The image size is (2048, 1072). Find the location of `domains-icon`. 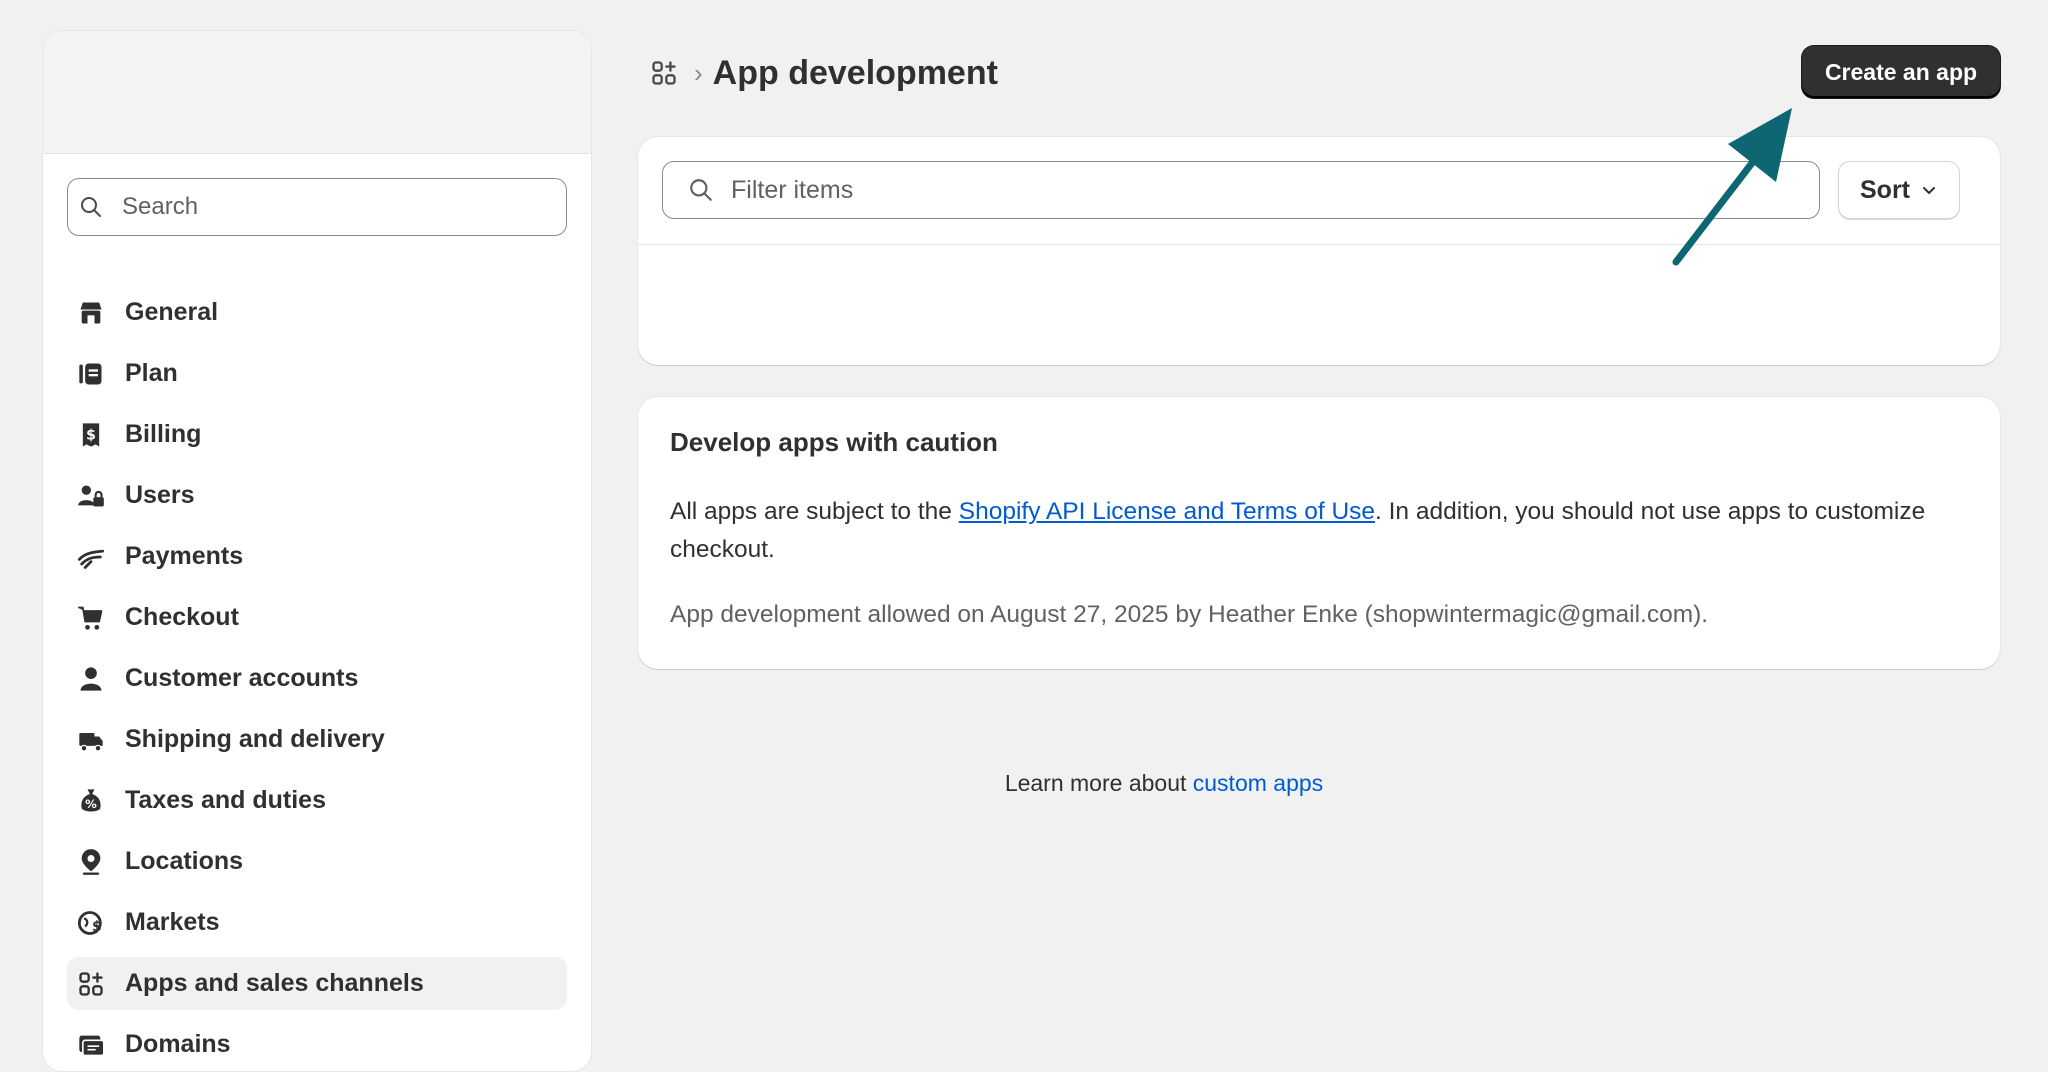

domains-icon is located at coordinates (91, 1045).